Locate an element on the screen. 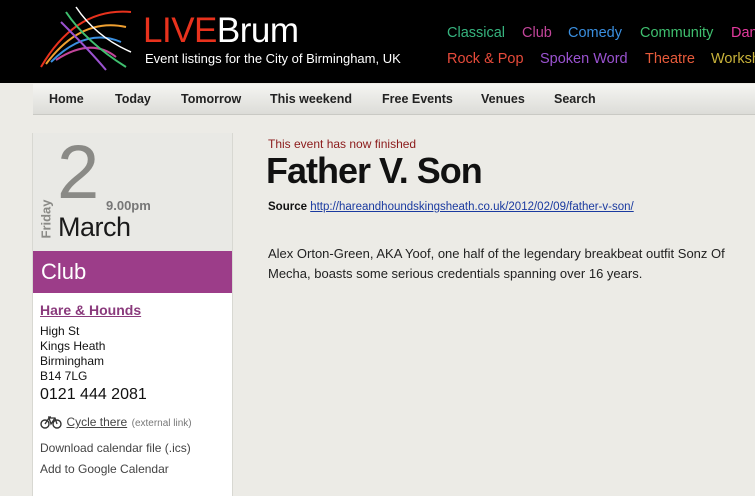 The image size is (755, 496). venue-phone: 0121 444 2081 is located at coordinates (93, 394).